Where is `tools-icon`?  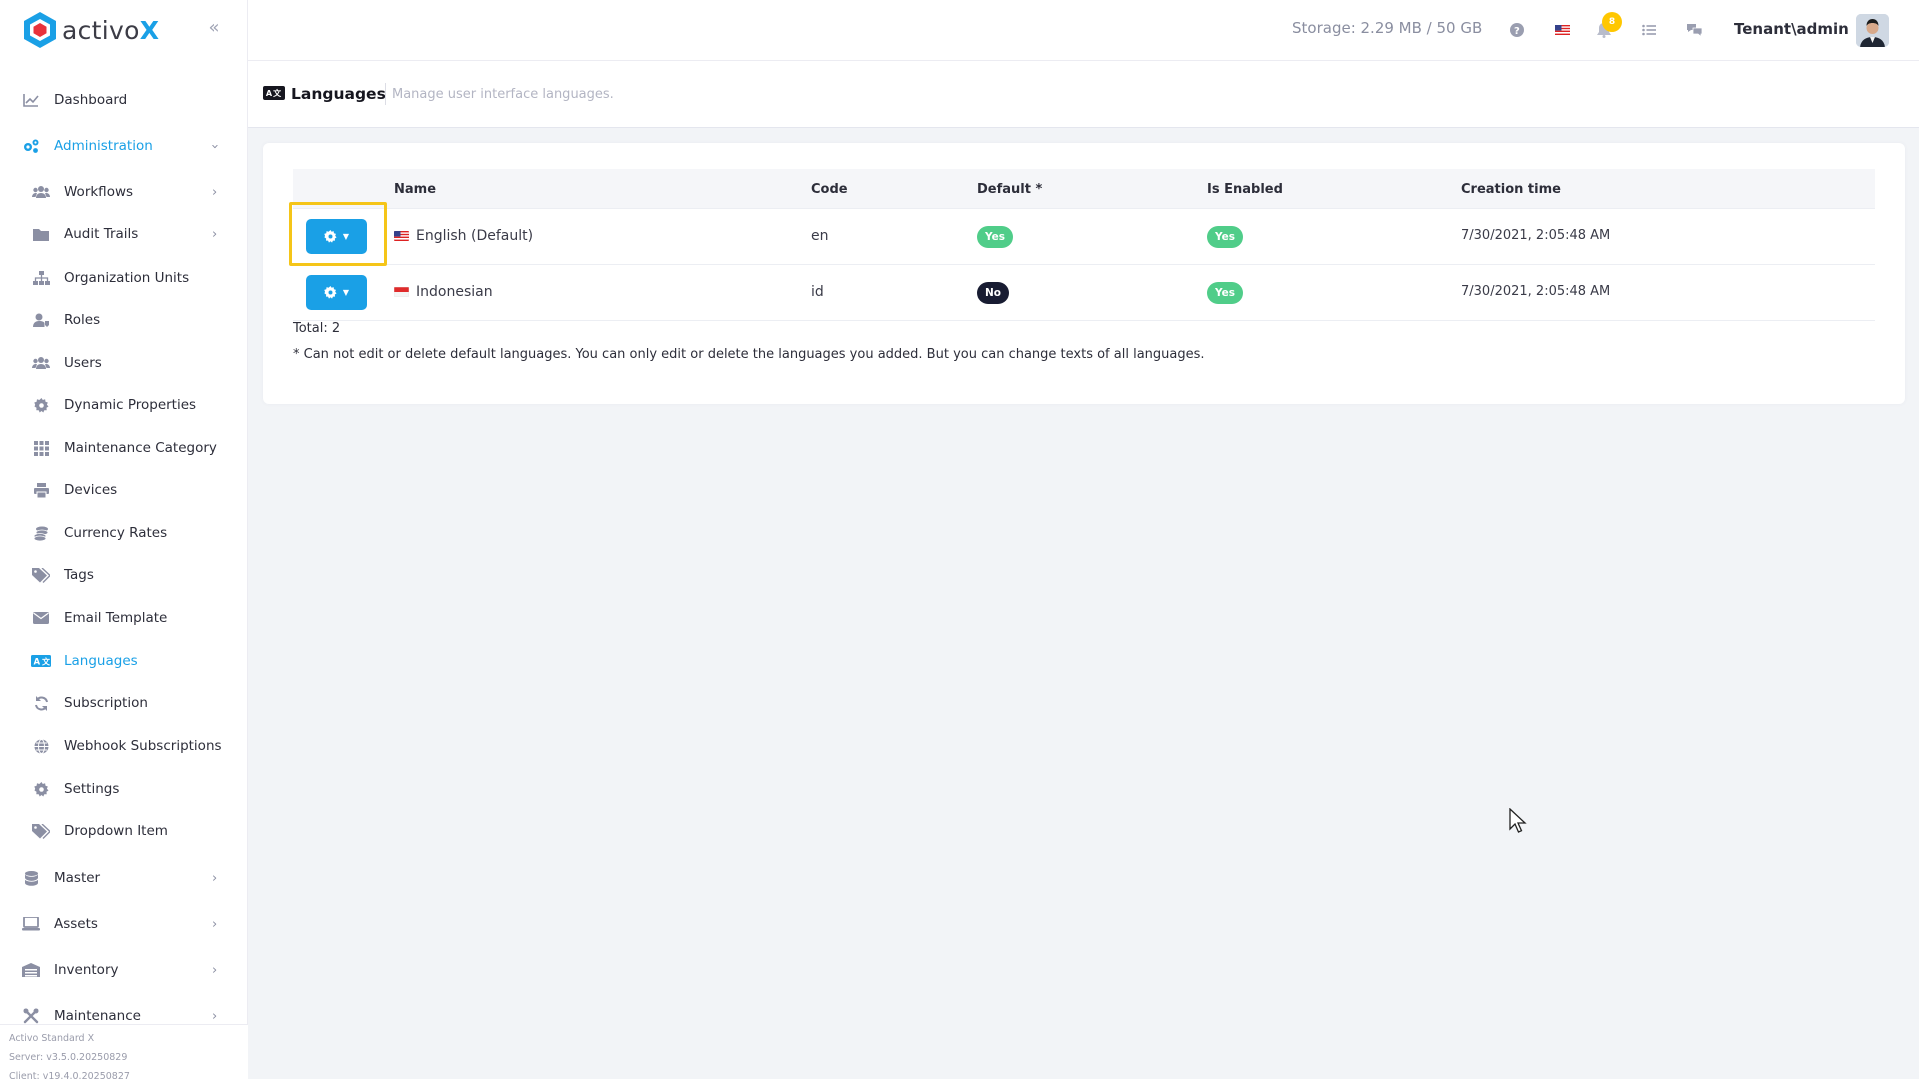
tools-icon is located at coordinates (31, 1016).